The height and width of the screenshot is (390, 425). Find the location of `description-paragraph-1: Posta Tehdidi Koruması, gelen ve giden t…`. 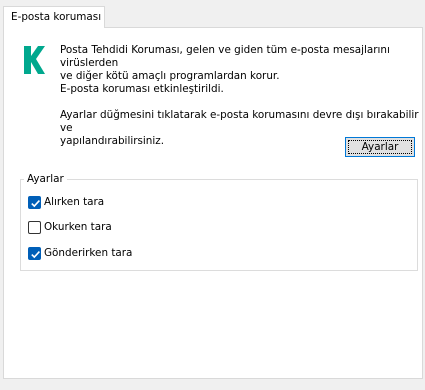

description-paragraph-1: Posta Tehdidi Koruması, gelen ve giden t… is located at coordinates (240, 63).